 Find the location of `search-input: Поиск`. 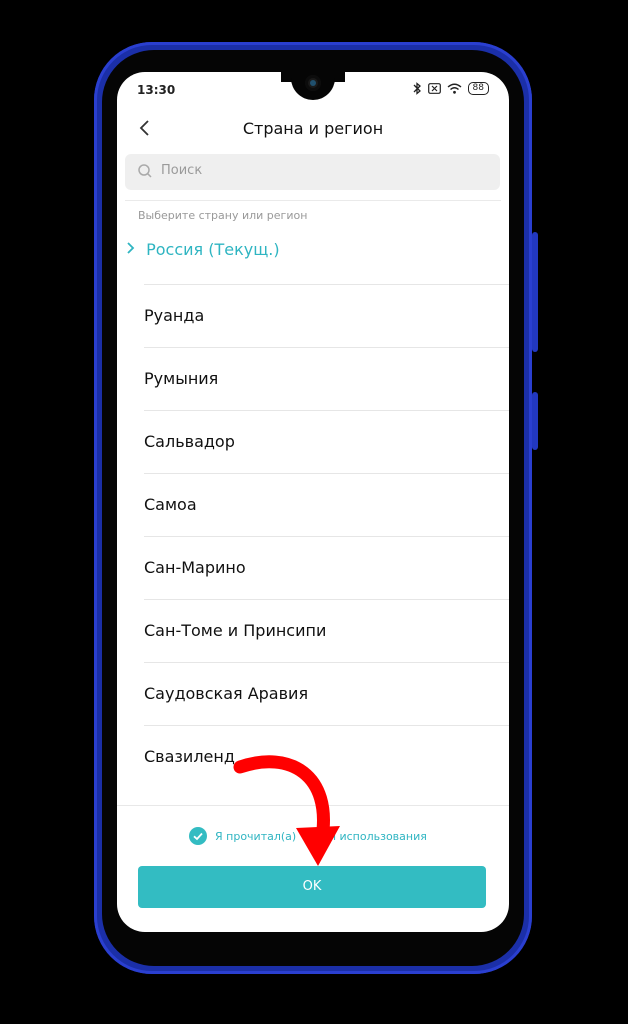

search-input: Поиск is located at coordinates (312, 172).